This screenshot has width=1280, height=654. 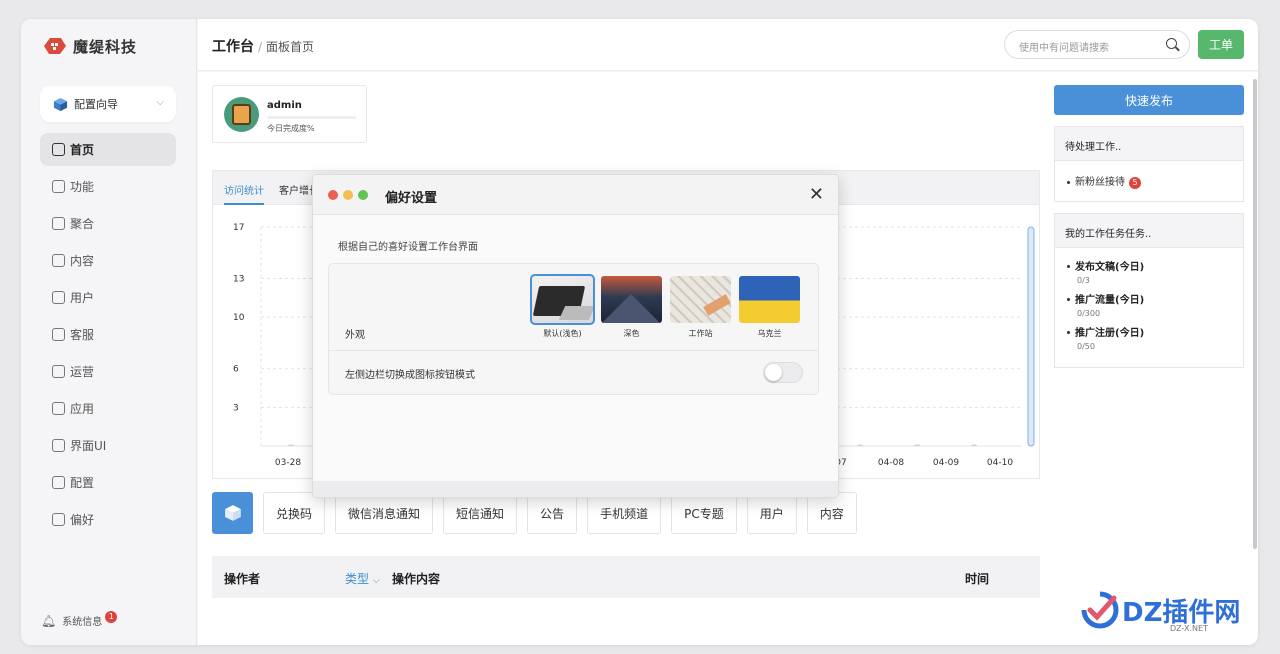 I want to click on top-header: 工作台 / 面板首页 使用中有问题请搜索 工单, so click(x=728, y=45).